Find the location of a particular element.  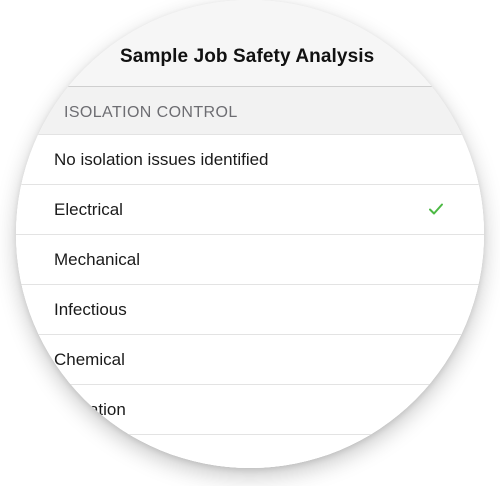

option-label: No isolation issues identified is located at coordinates (161, 159).